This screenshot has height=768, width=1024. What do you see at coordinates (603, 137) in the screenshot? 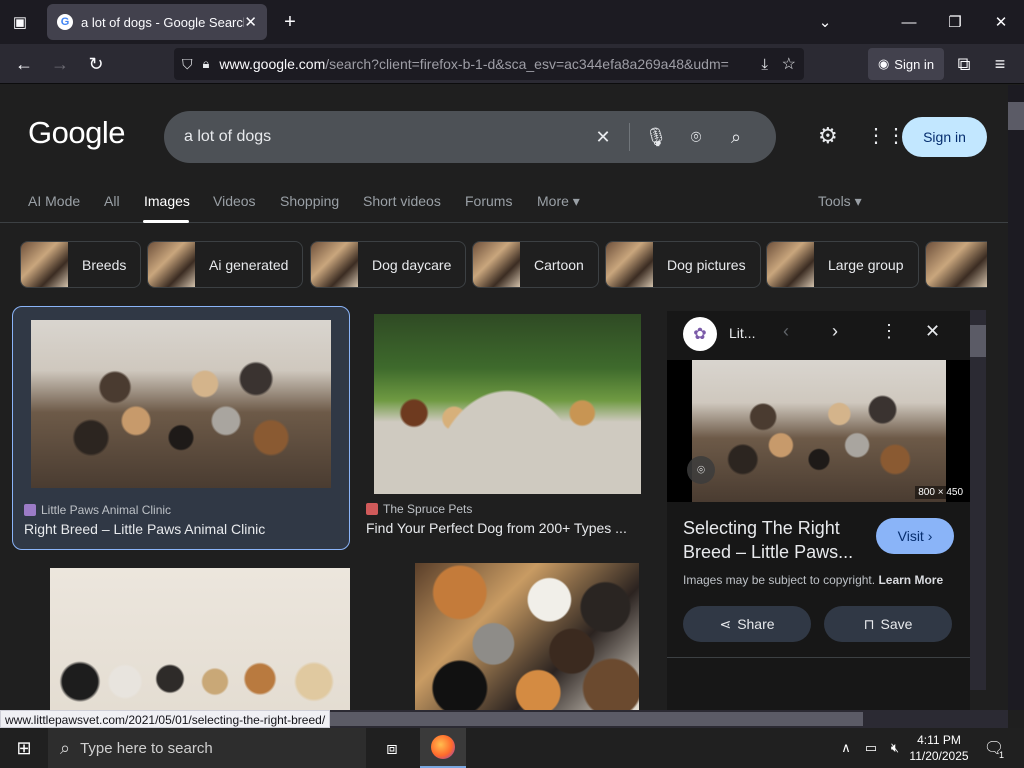
I see `clear-search-icon: ✕` at bounding box center [603, 137].